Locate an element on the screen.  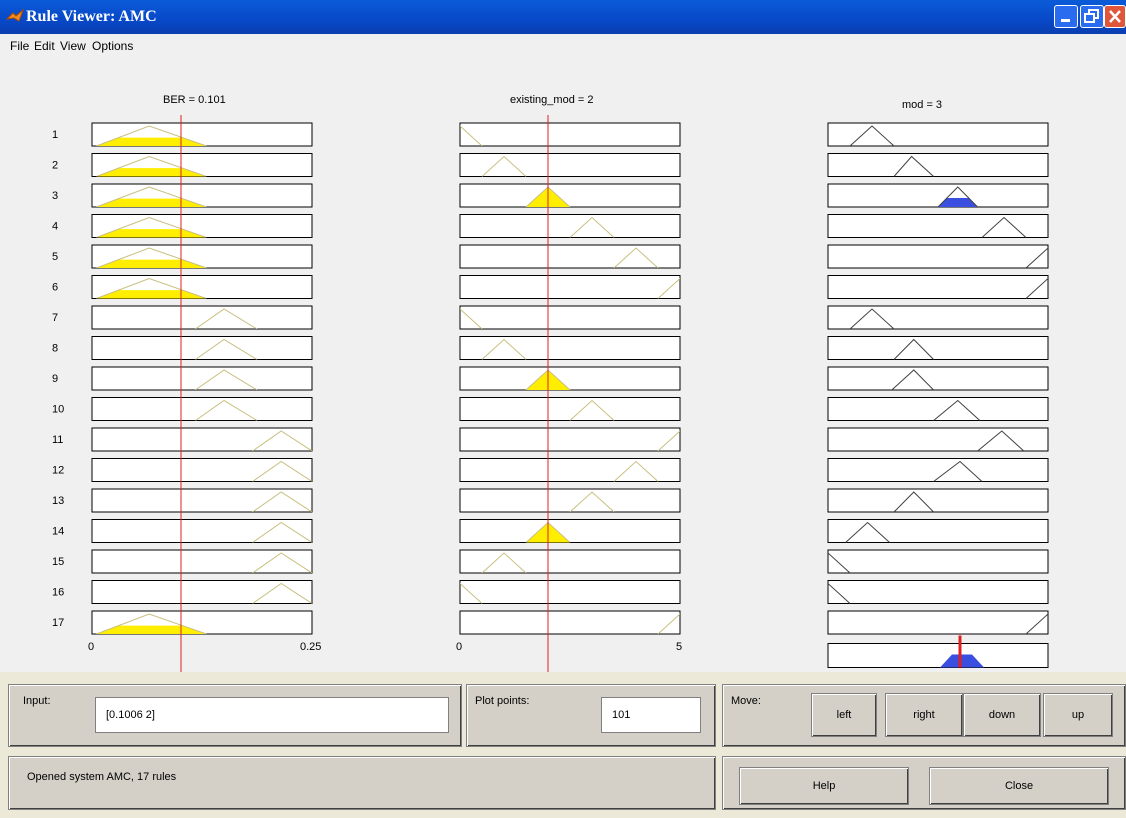
variable-label: BER = 0.101 is located at coordinates (194, 100).